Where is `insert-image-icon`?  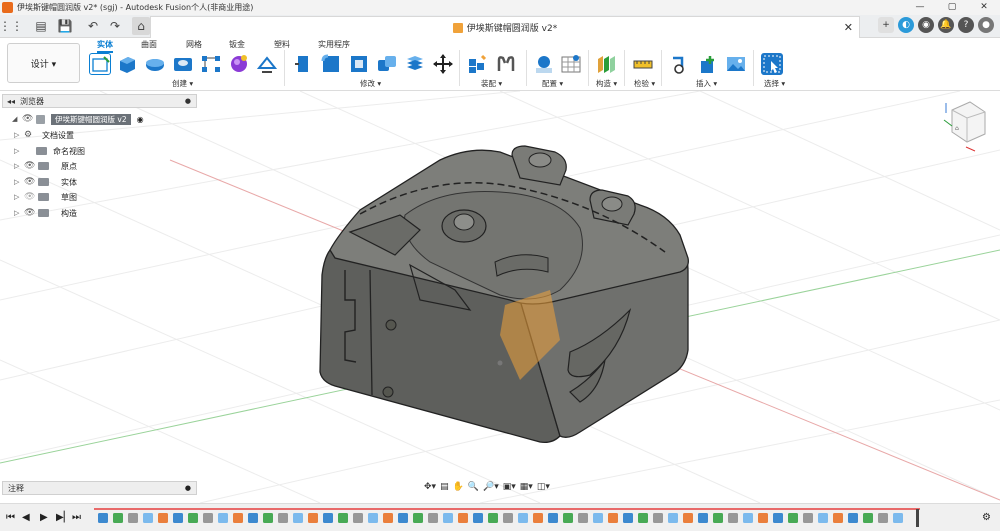
insert-image-icon is located at coordinates (736, 64).